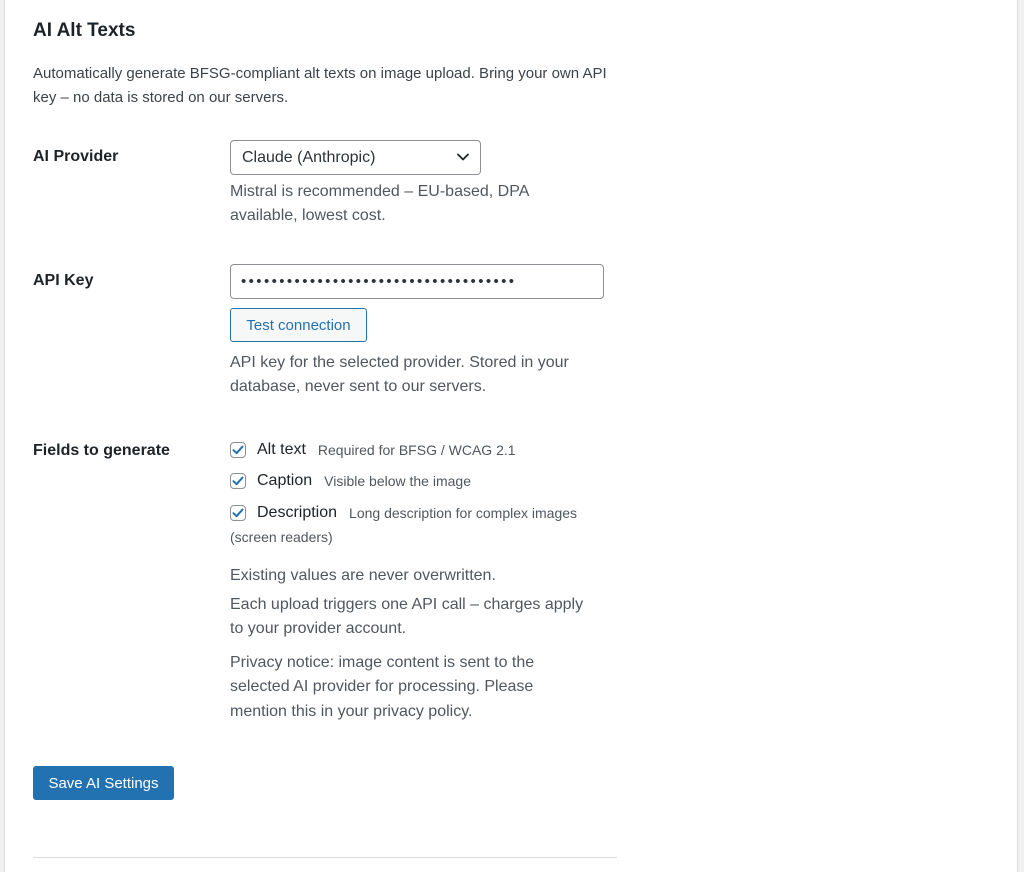 The width and height of the screenshot is (1024, 872). What do you see at coordinates (63, 280) in the screenshot?
I see `api-key-label: API Key` at bounding box center [63, 280].